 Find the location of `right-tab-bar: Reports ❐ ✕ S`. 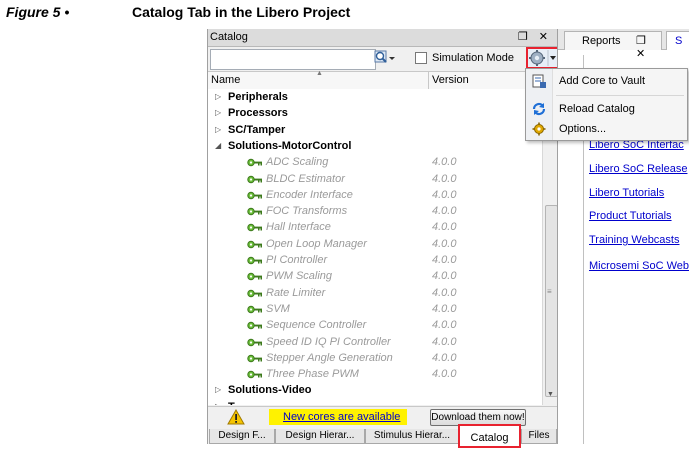

right-tab-bar: Reports ❐ ✕ S is located at coordinates (623, 44).